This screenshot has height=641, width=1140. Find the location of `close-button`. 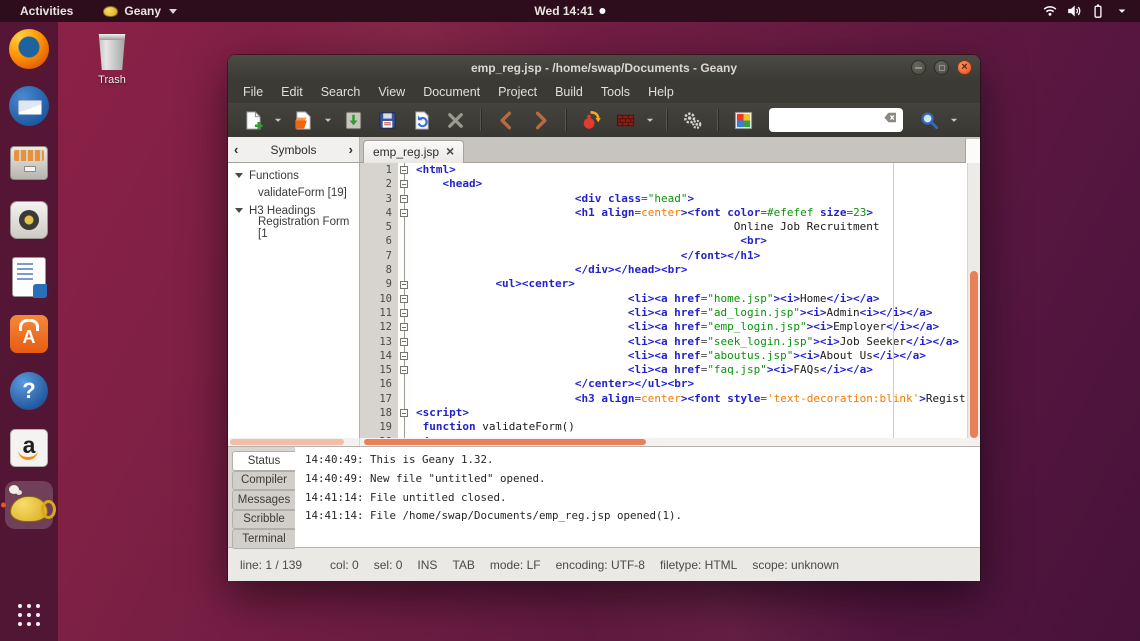

close-button is located at coordinates (455, 120).